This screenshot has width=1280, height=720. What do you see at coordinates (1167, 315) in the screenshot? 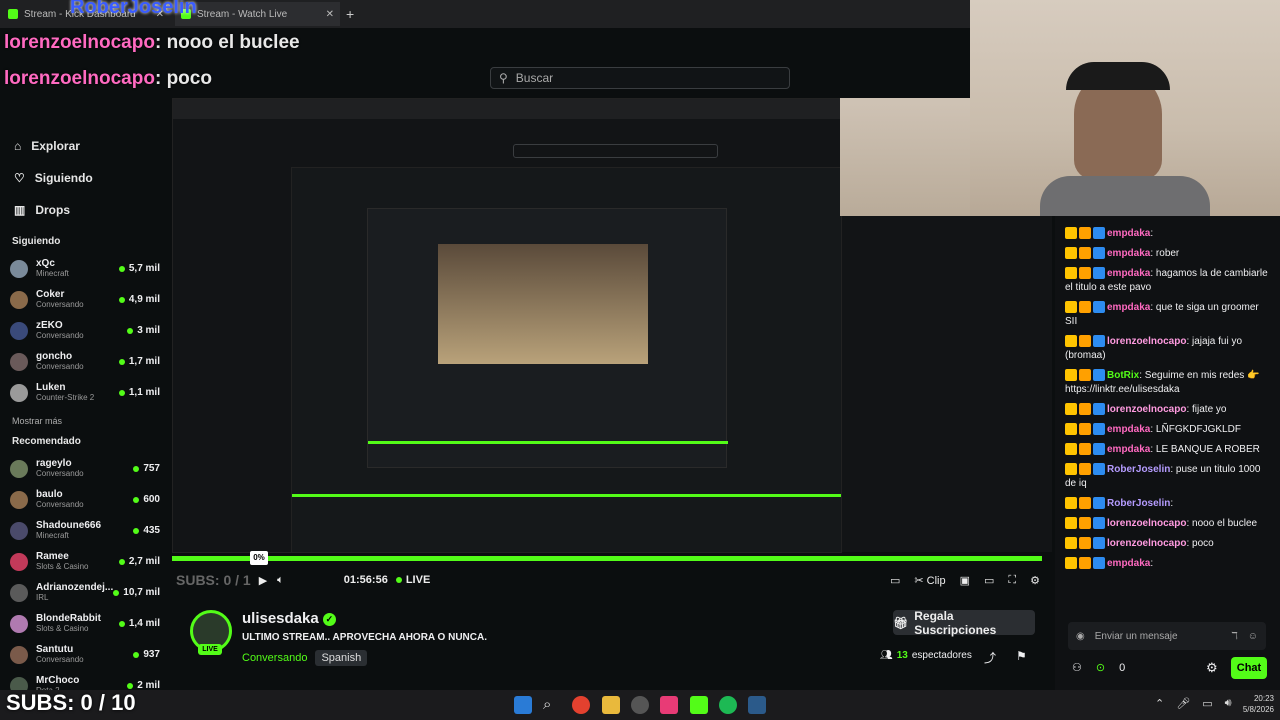
I see `chat-message: empdaka: que te siga un groomer SII` at bounding box center [1167, 315].